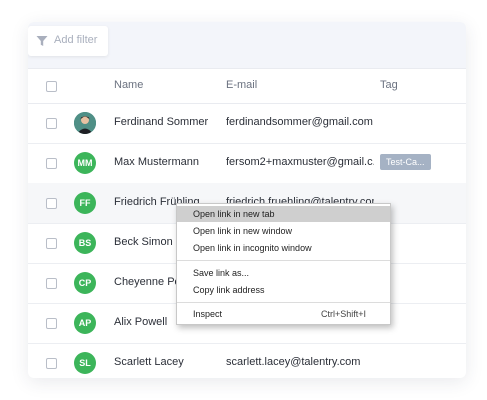 The image size is (487, 400). What do you see at coordinates (293, 362) in the screenshot?
I see `contact-email: scarlett.lacey@talentry.com` at bounding box center [293, 362].